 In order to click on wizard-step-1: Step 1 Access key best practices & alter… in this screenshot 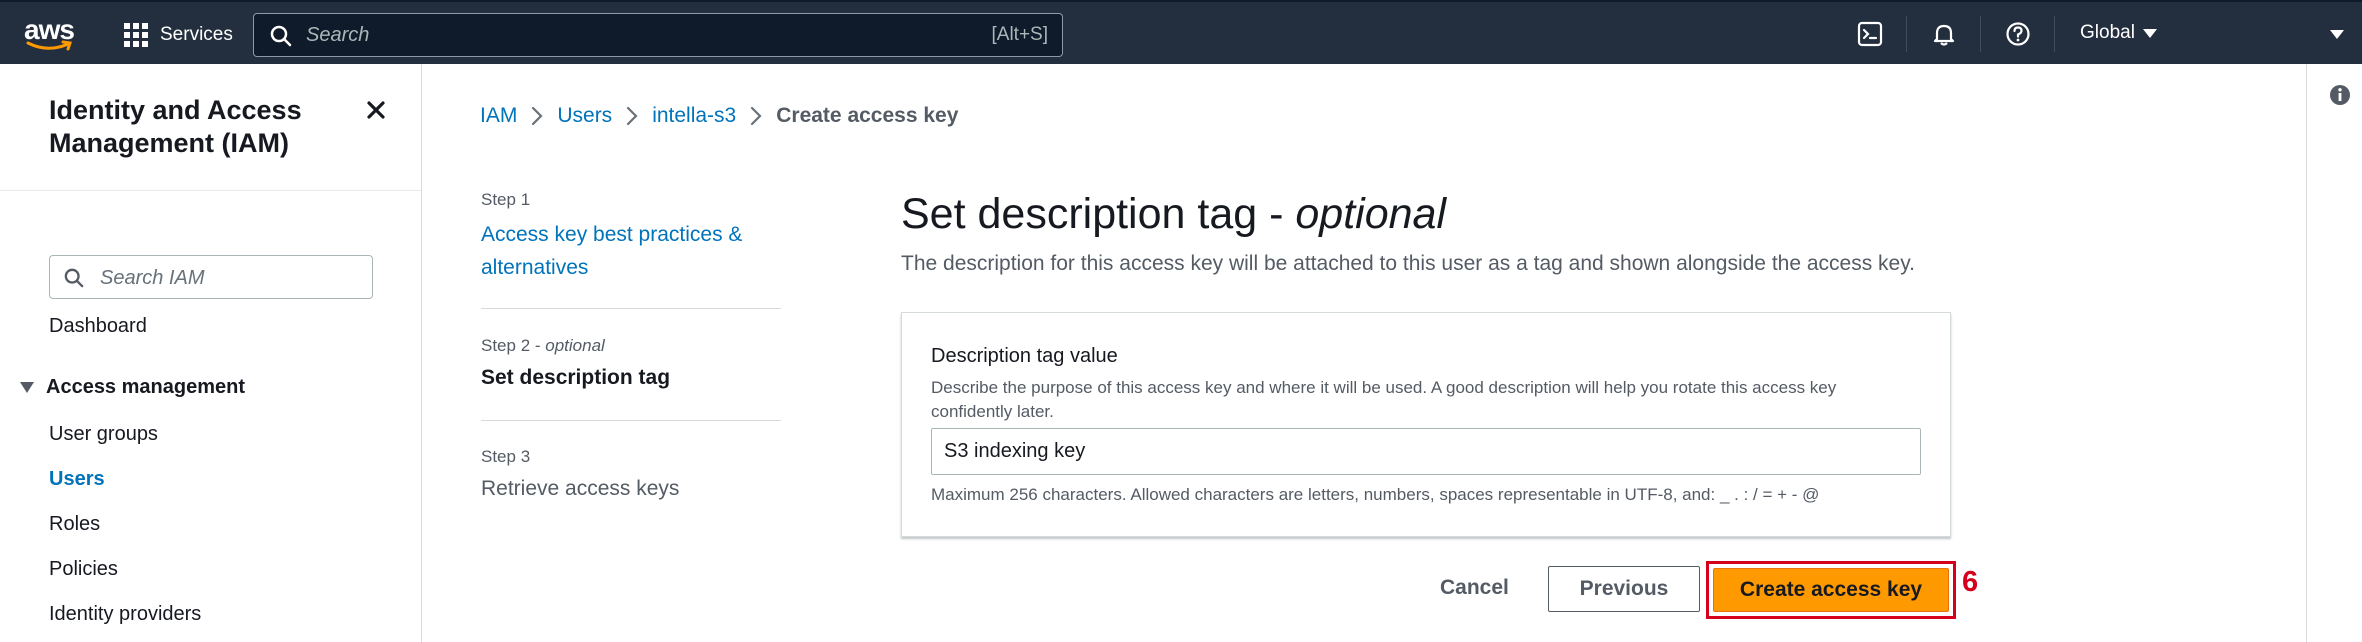, I will do `click(626, 237)`.